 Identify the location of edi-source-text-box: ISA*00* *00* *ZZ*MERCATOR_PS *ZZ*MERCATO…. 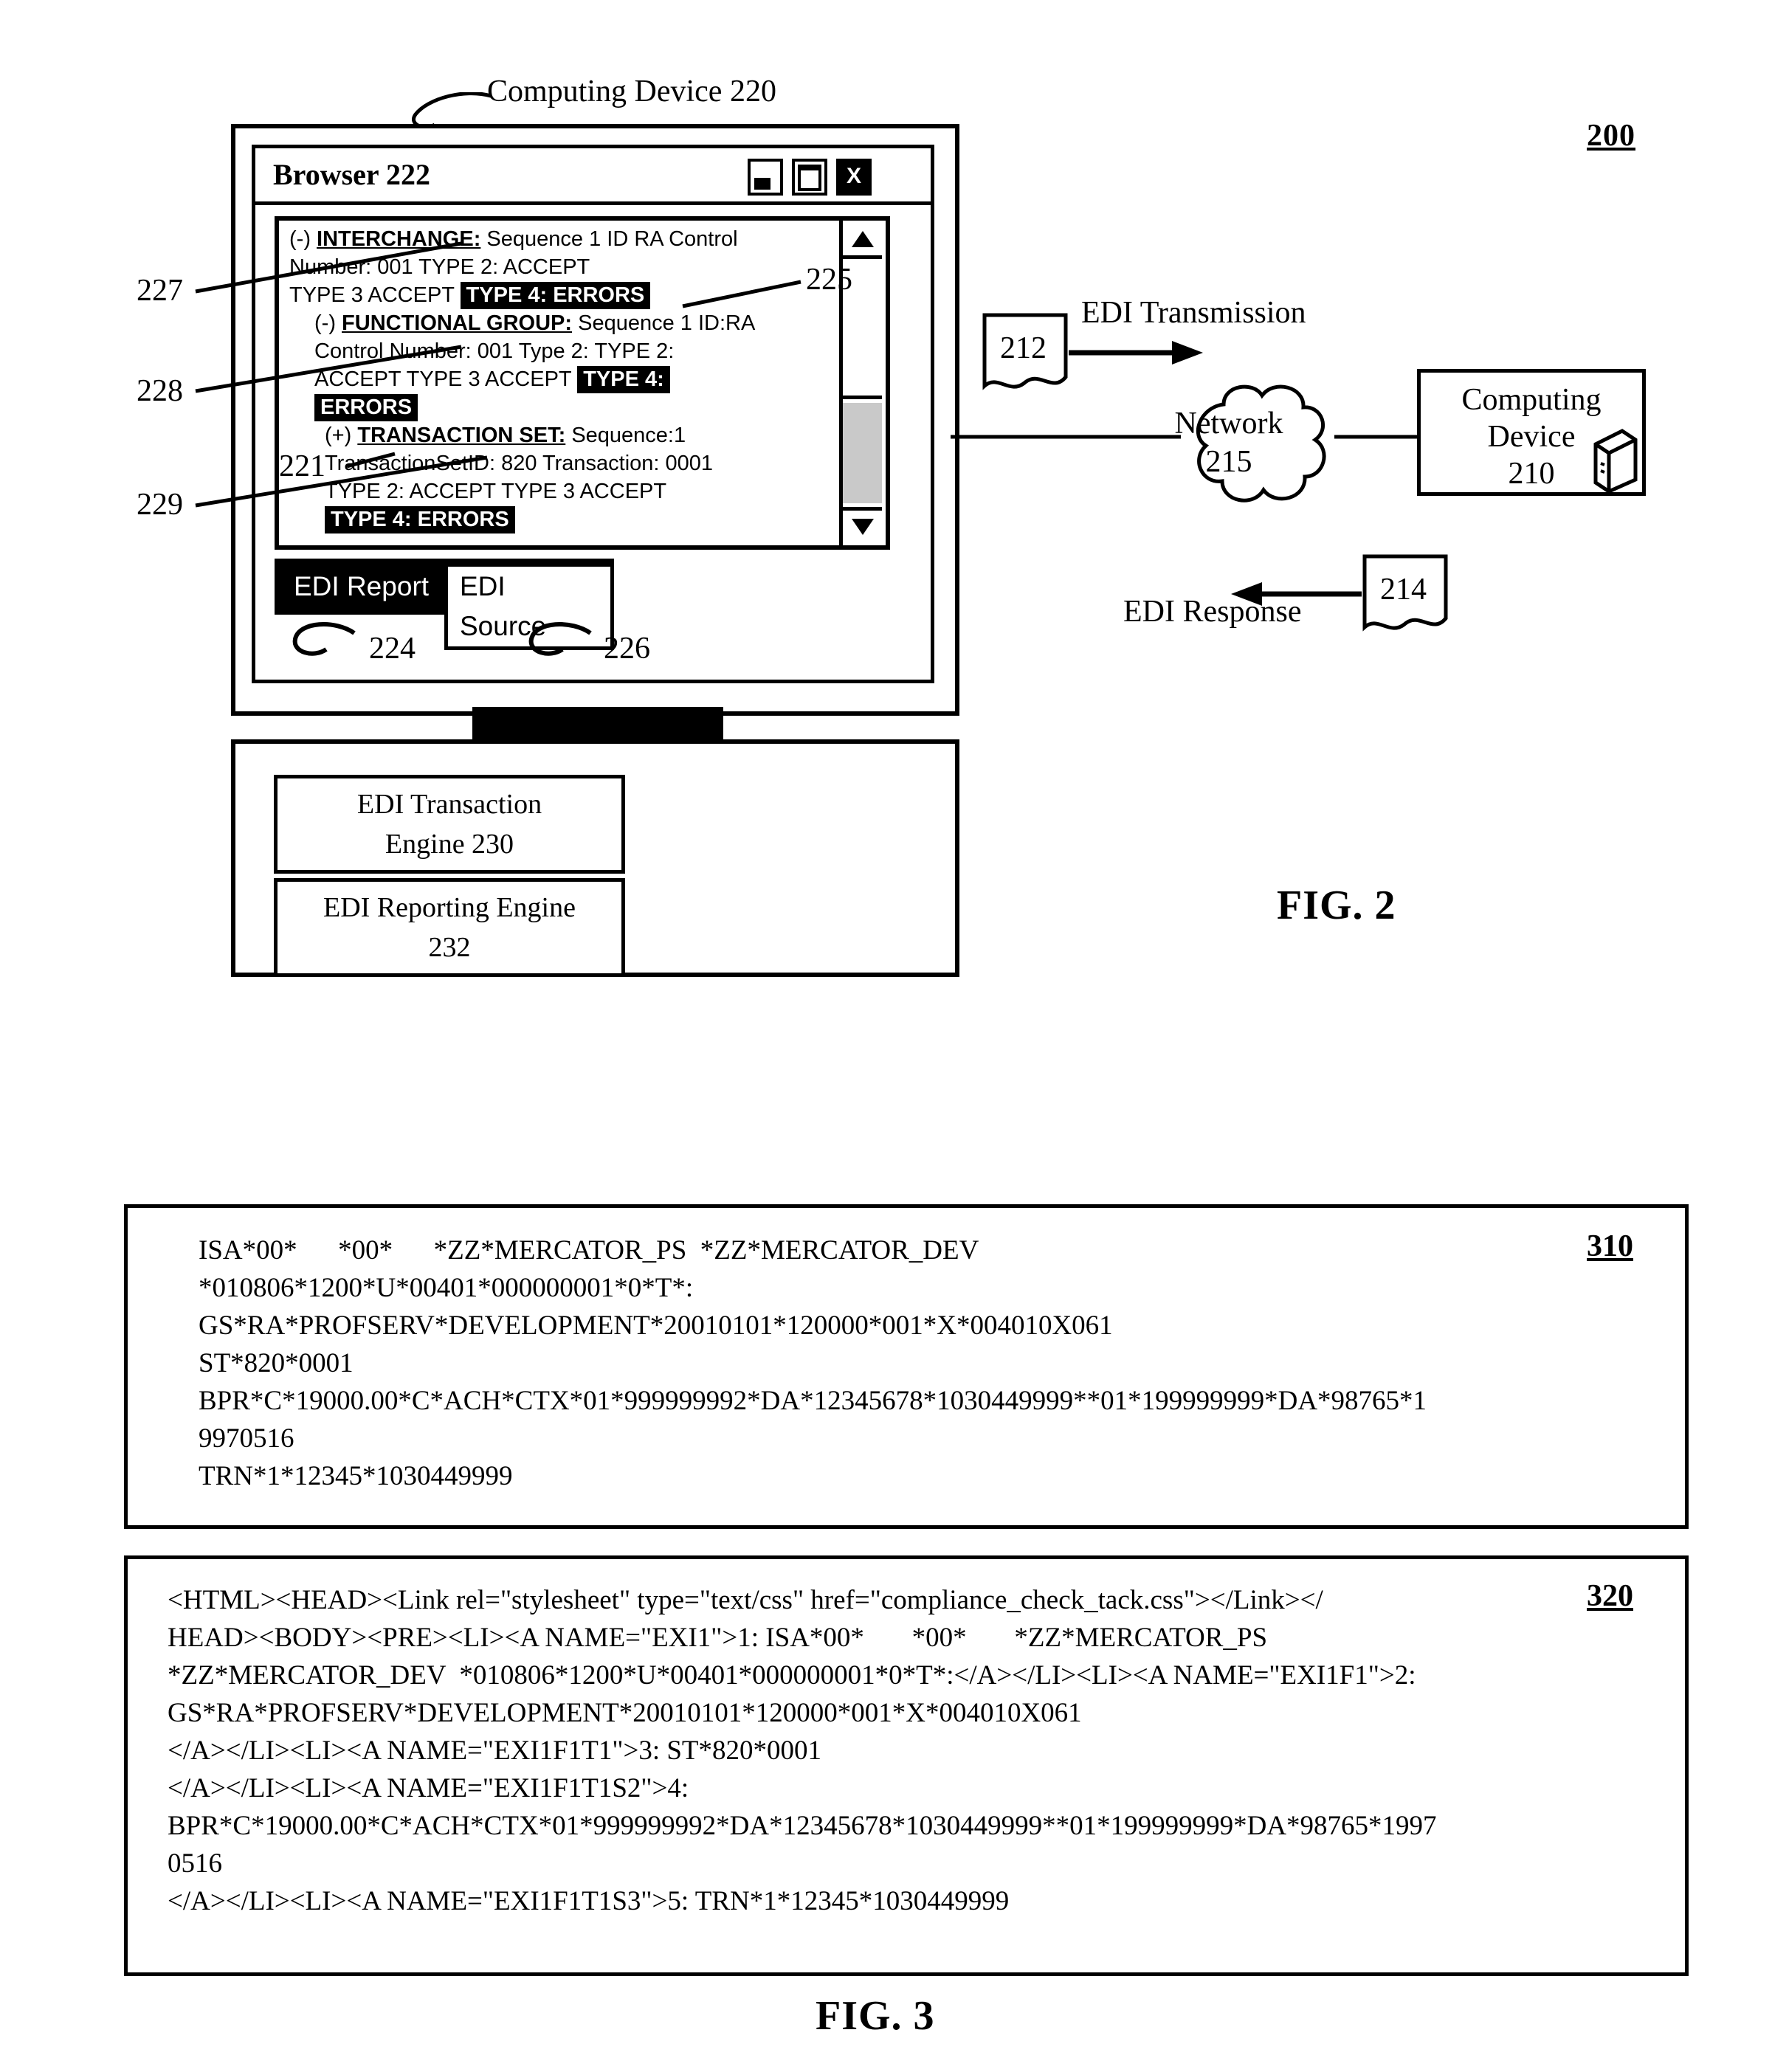
(907, 1366).